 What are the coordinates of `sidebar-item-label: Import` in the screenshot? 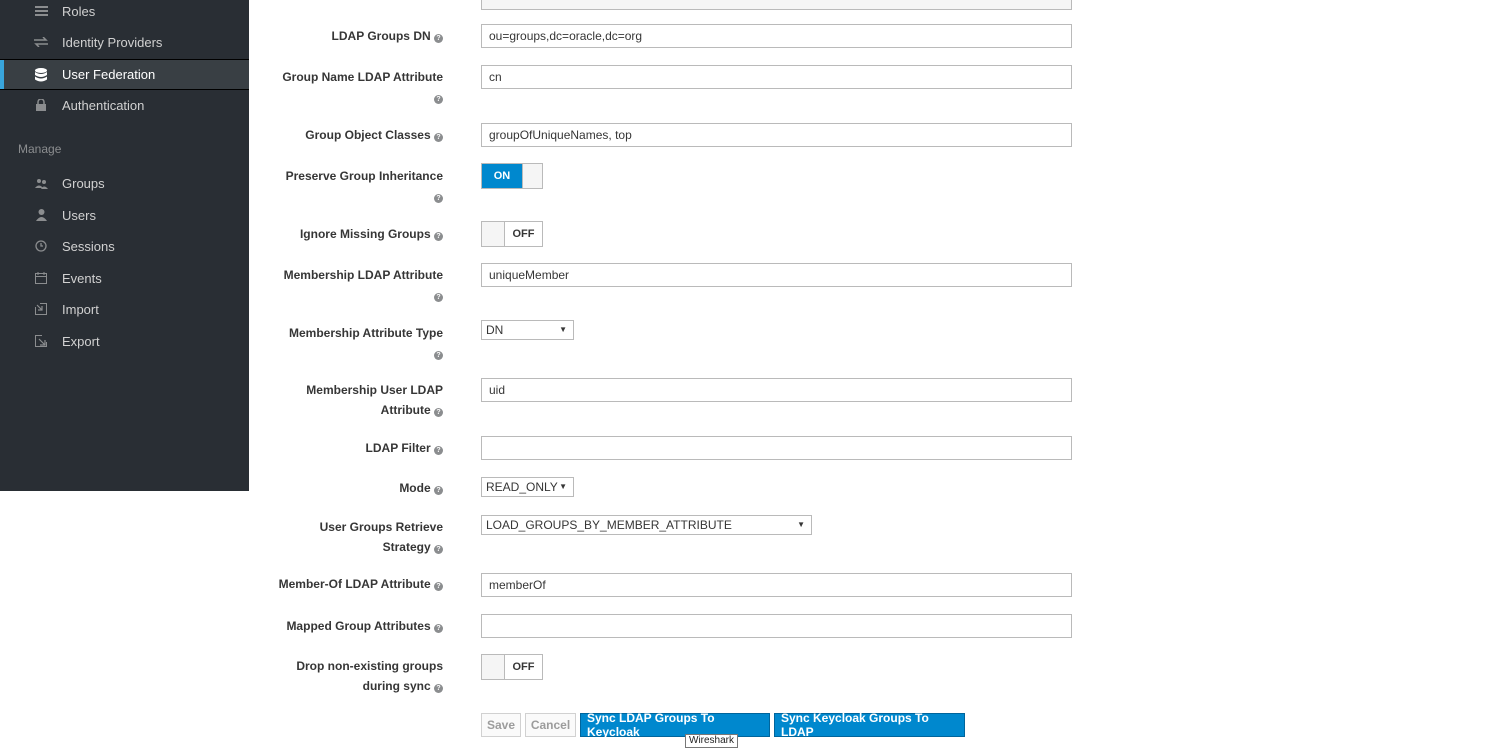 It's located at (80, 309).